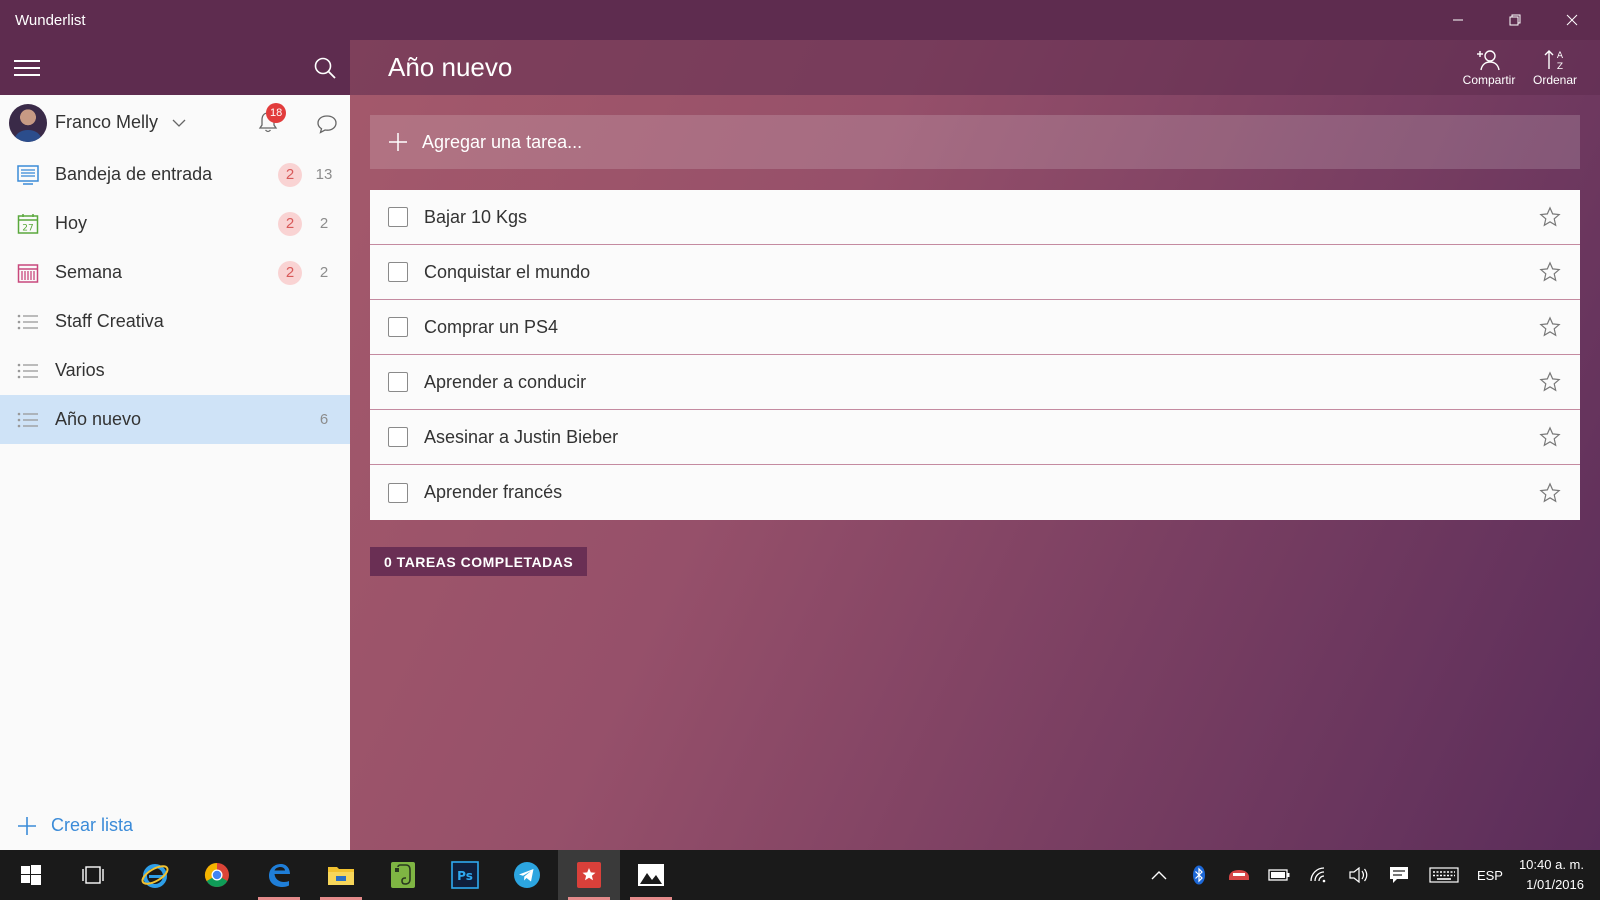 This screenshot has height=900, width=1600. What do you see at coordinates (1488, 59) in the screenshot?
I see `share-user-icon` at bounding box center [1488, 59].